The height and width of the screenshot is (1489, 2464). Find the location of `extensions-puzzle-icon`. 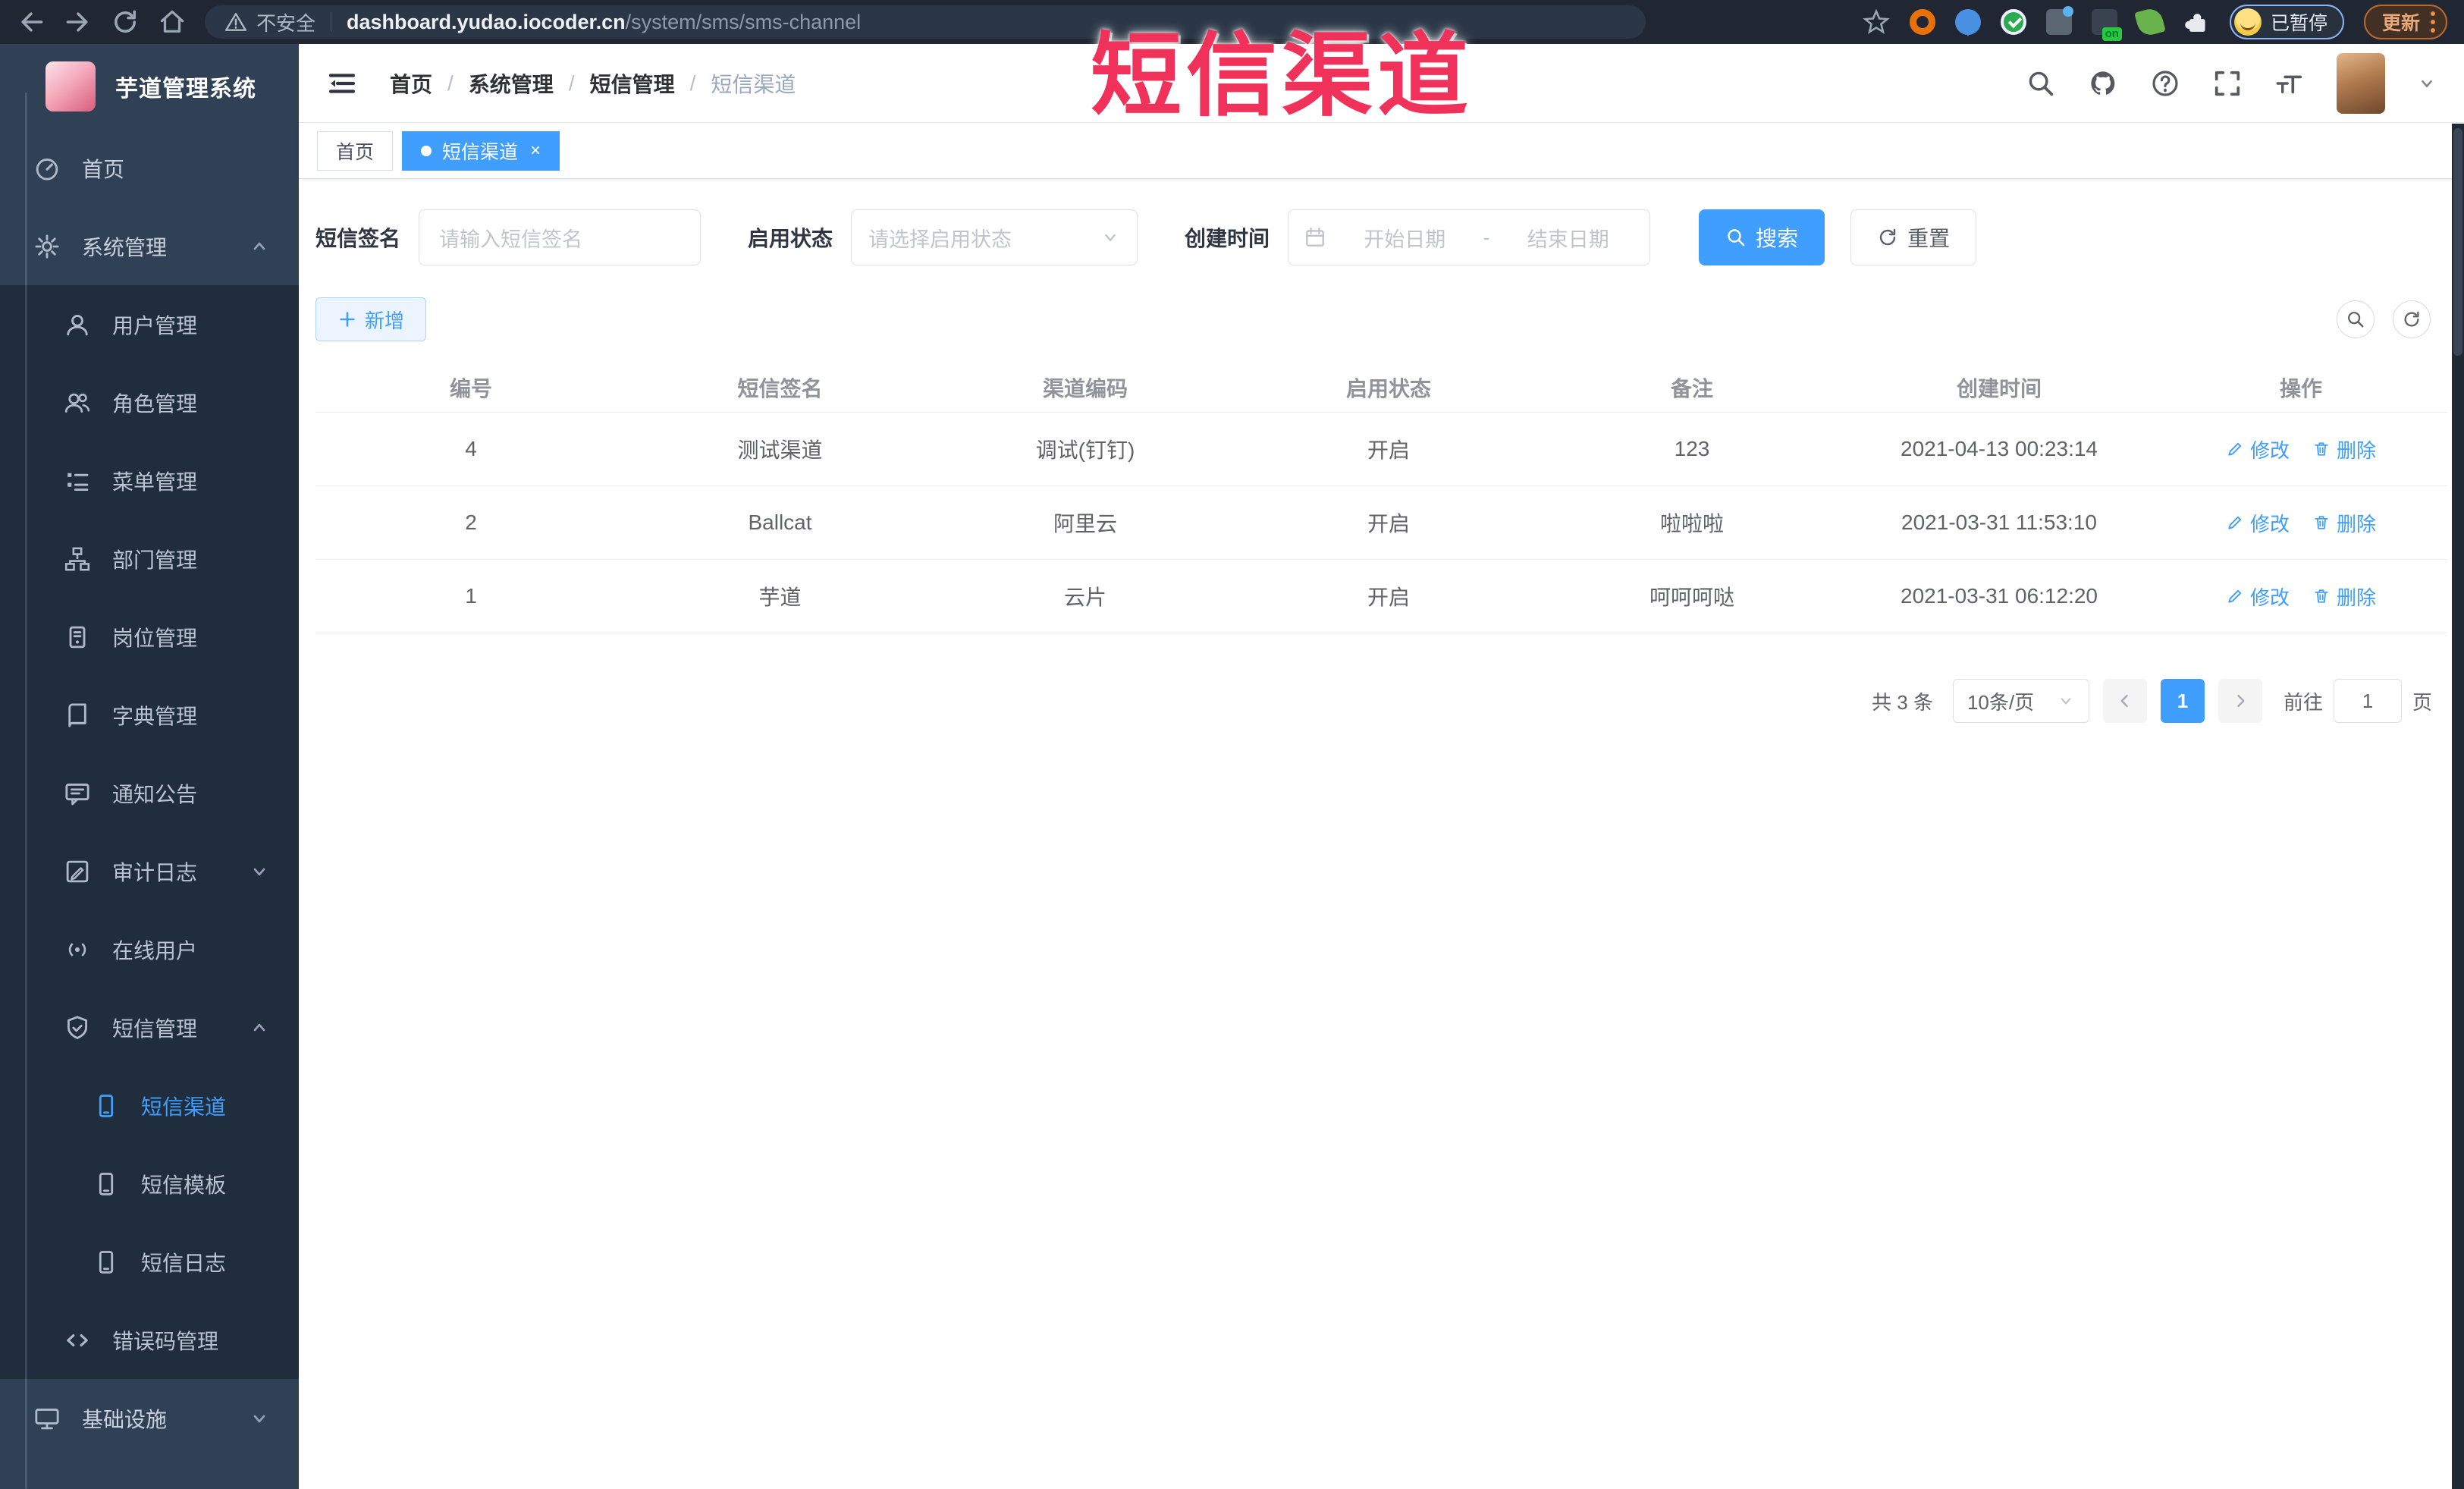

extensions-puzzle-icon is located at coordinates (2196, 22).